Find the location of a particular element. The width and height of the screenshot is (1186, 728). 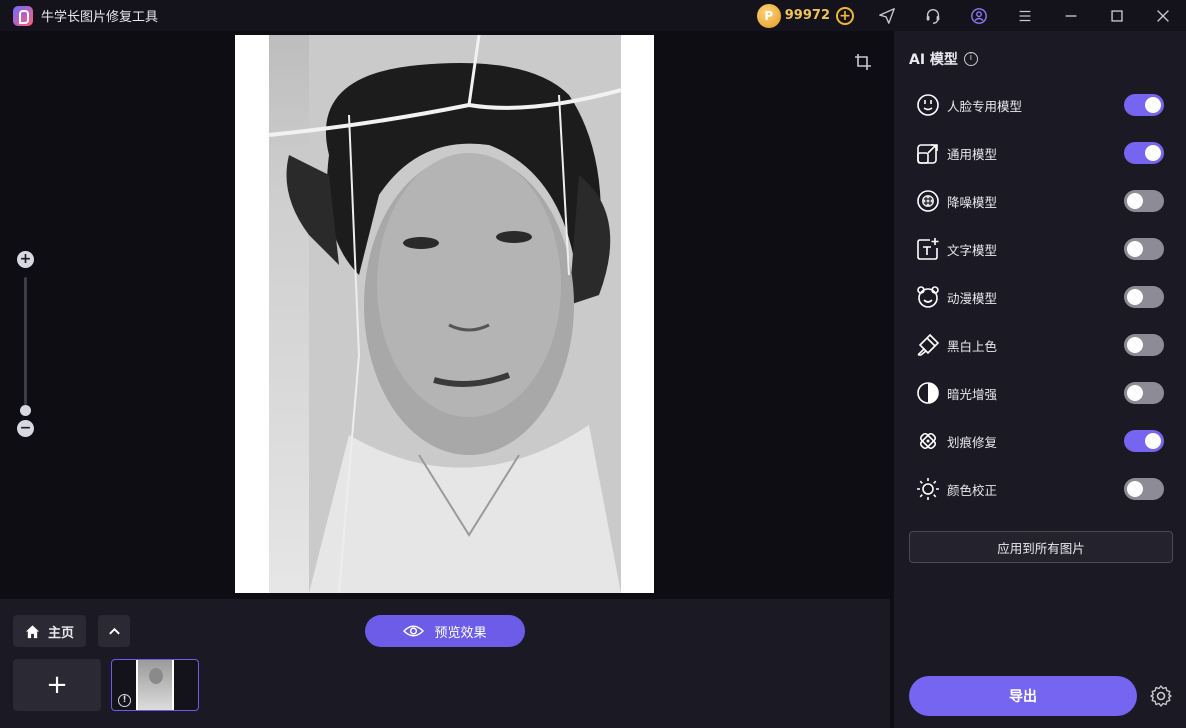

model-row-colorize: 黑白上色 is located at coordinates (1041, 345).